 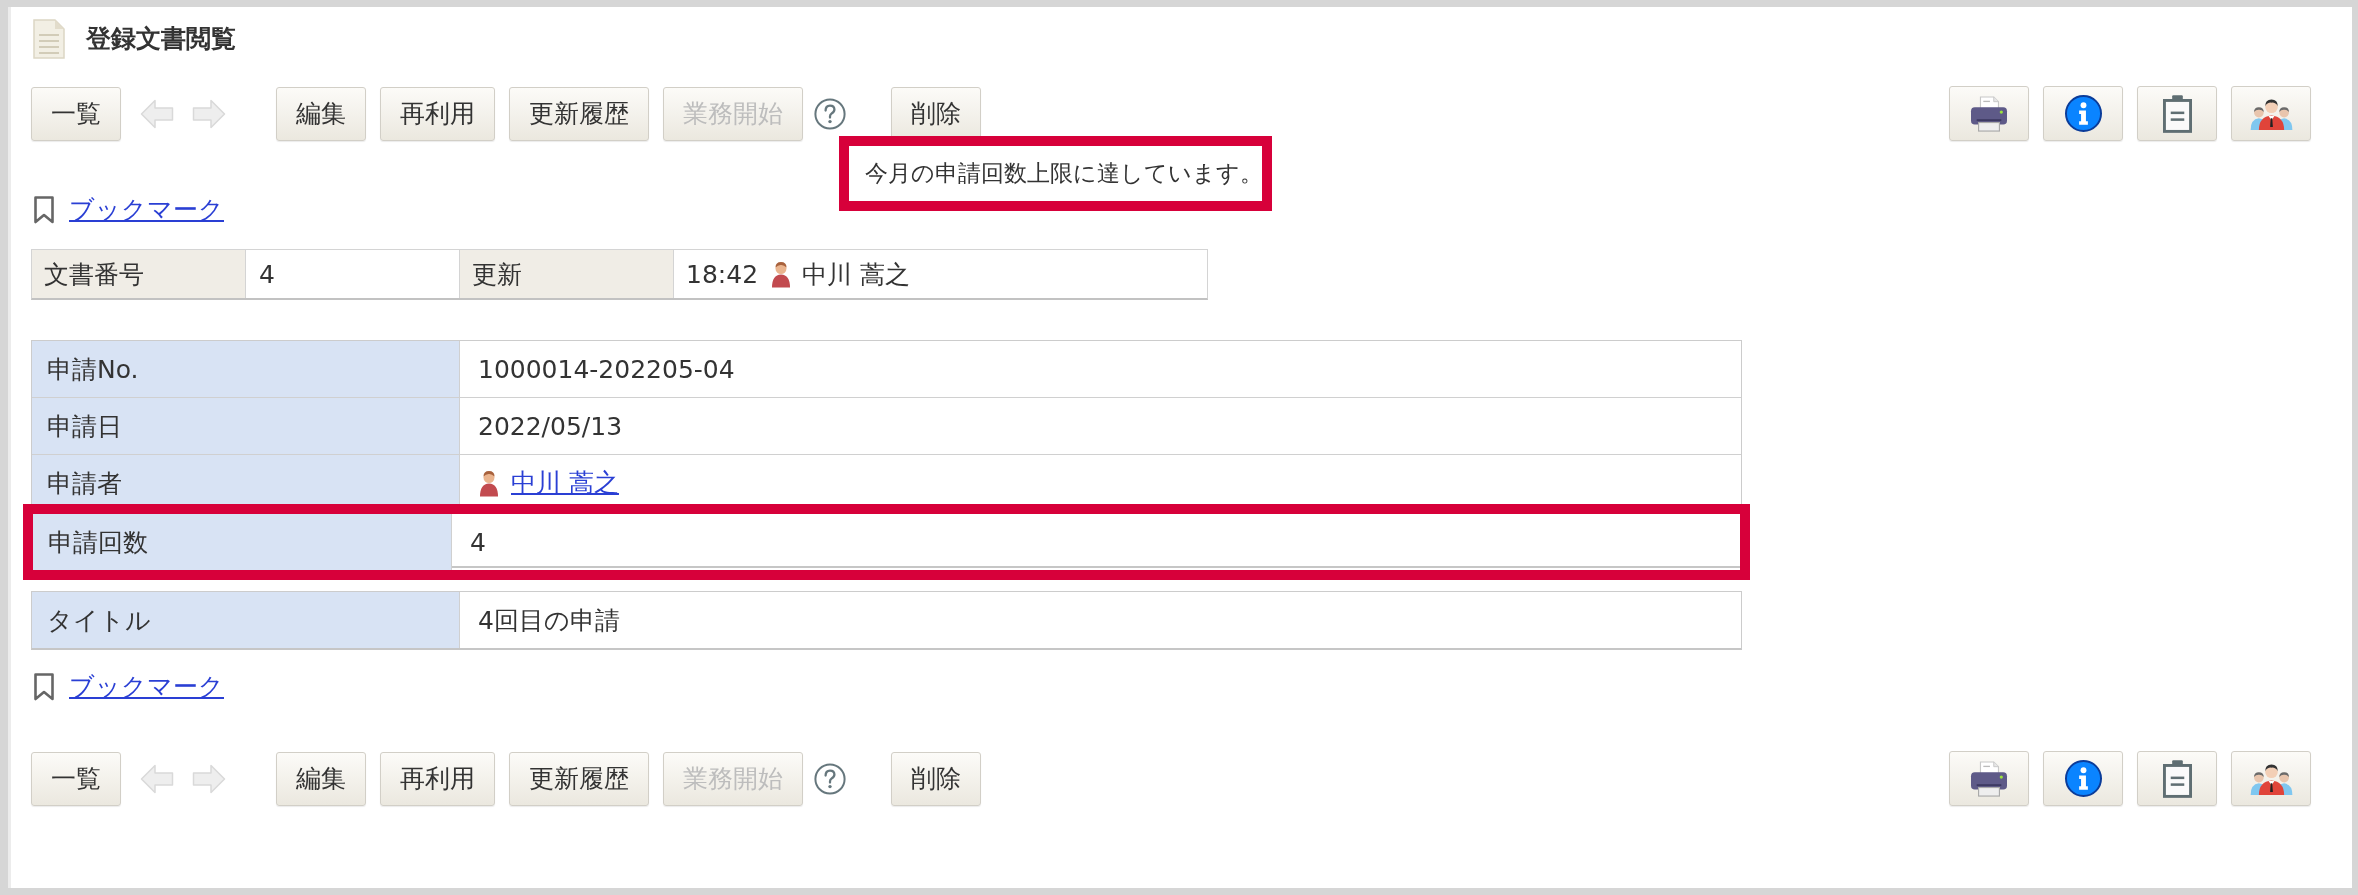 What do you see at coordinates (606, 369) in the screenshot?
I see `value-cell-text: 1000014-202205-04` at bounding box center [606, 369].